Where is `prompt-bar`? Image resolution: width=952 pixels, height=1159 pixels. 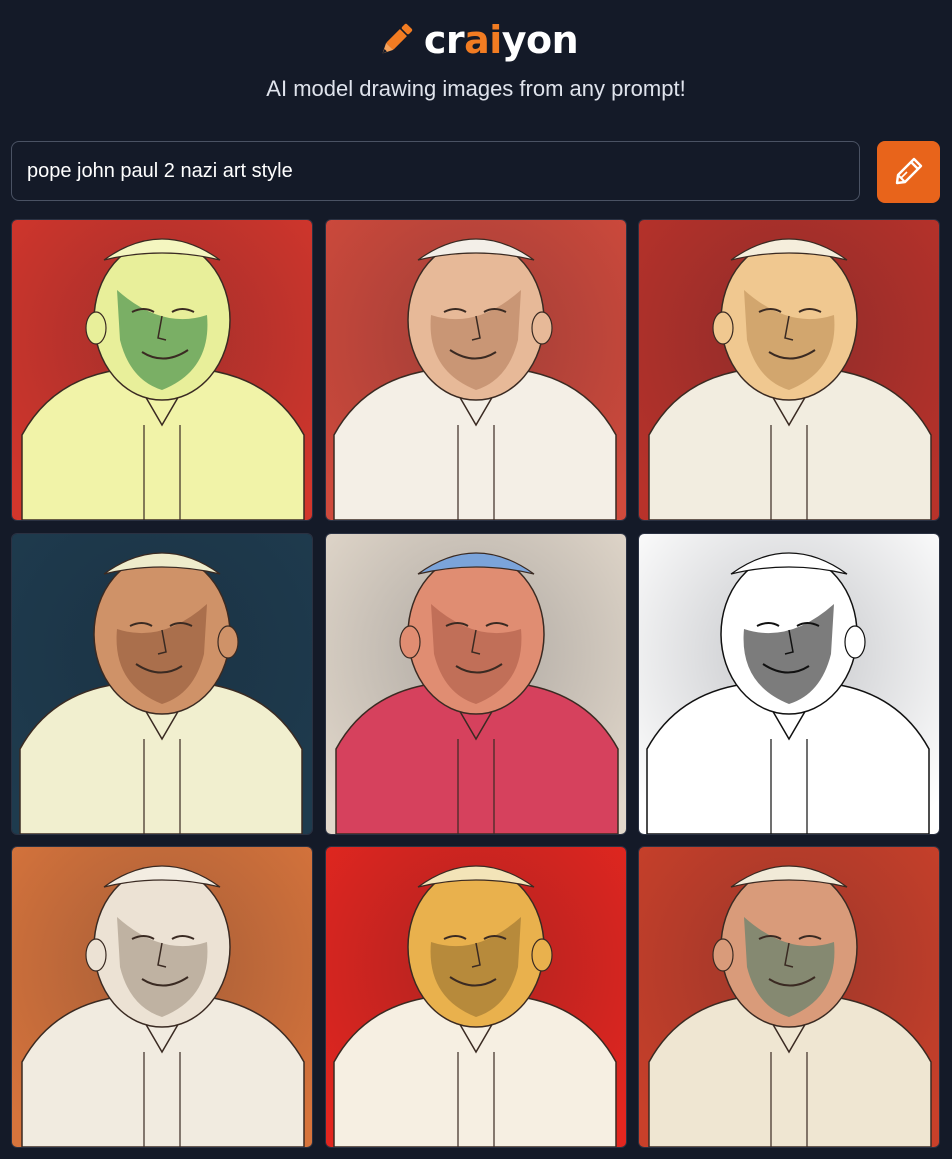 prompt-bar is located at coordinates (476, 172).